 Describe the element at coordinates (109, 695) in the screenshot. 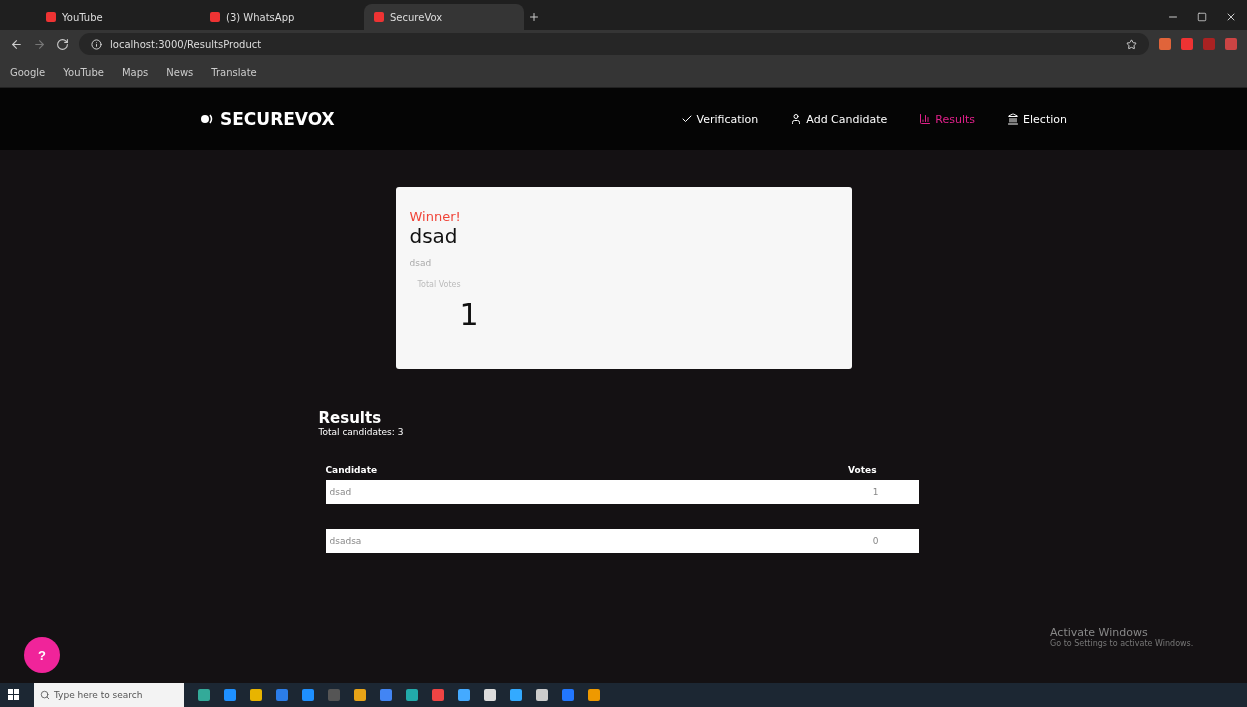

I see `taskbar-search-field: Type here to search` at that location.